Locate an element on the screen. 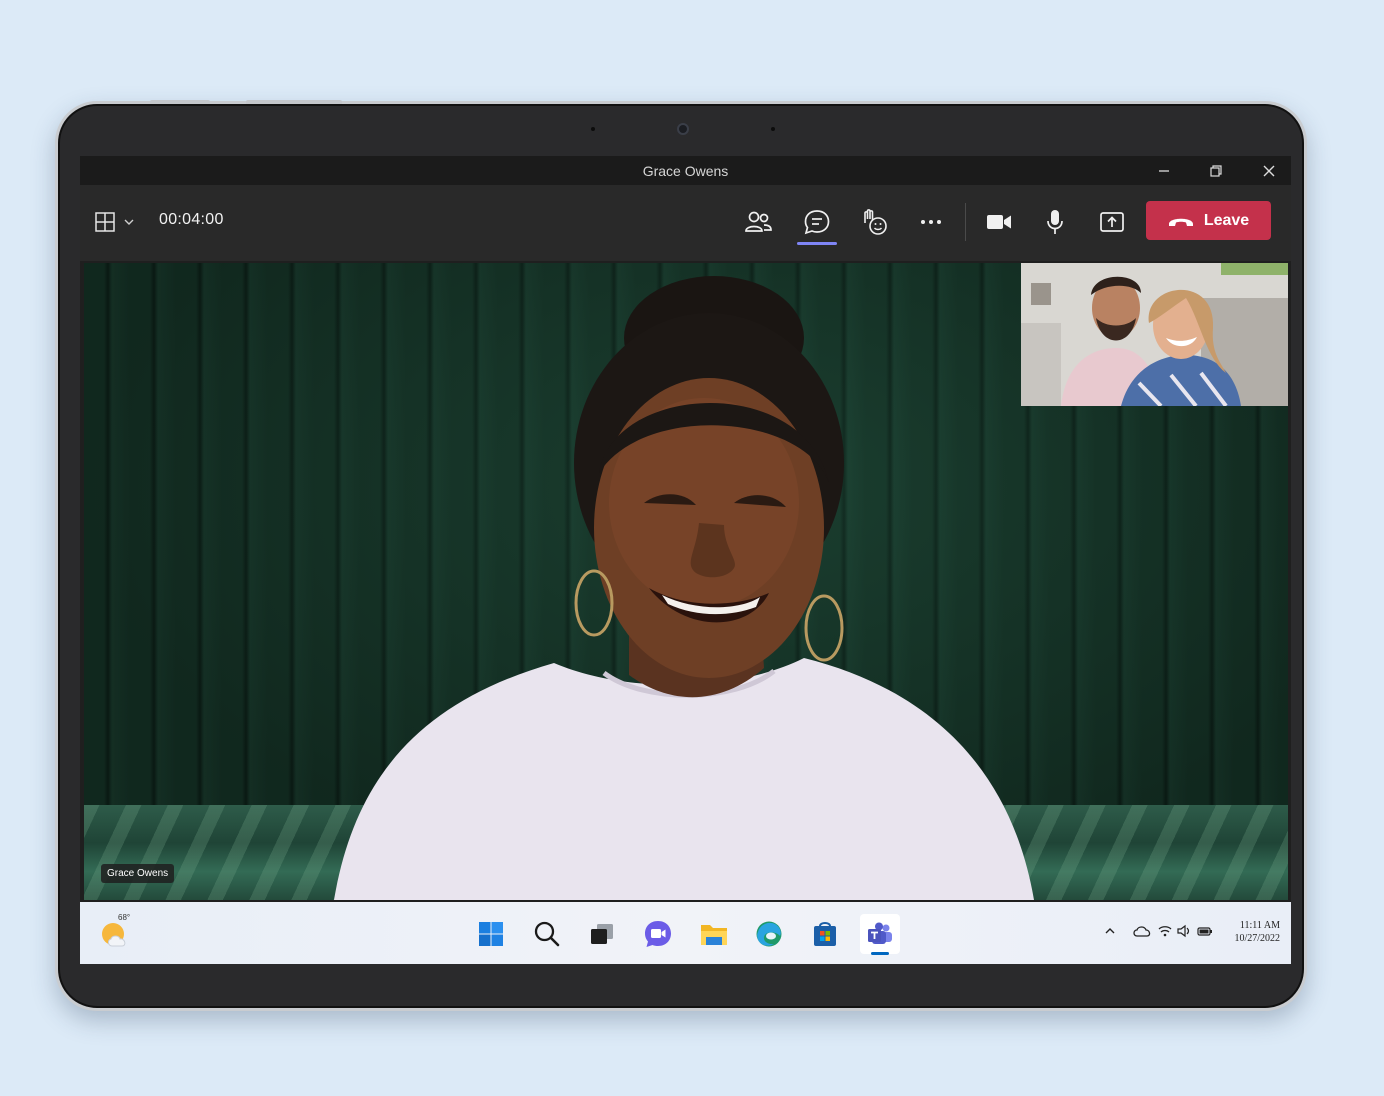  chat-app-button is located at coordinates (658, 934).